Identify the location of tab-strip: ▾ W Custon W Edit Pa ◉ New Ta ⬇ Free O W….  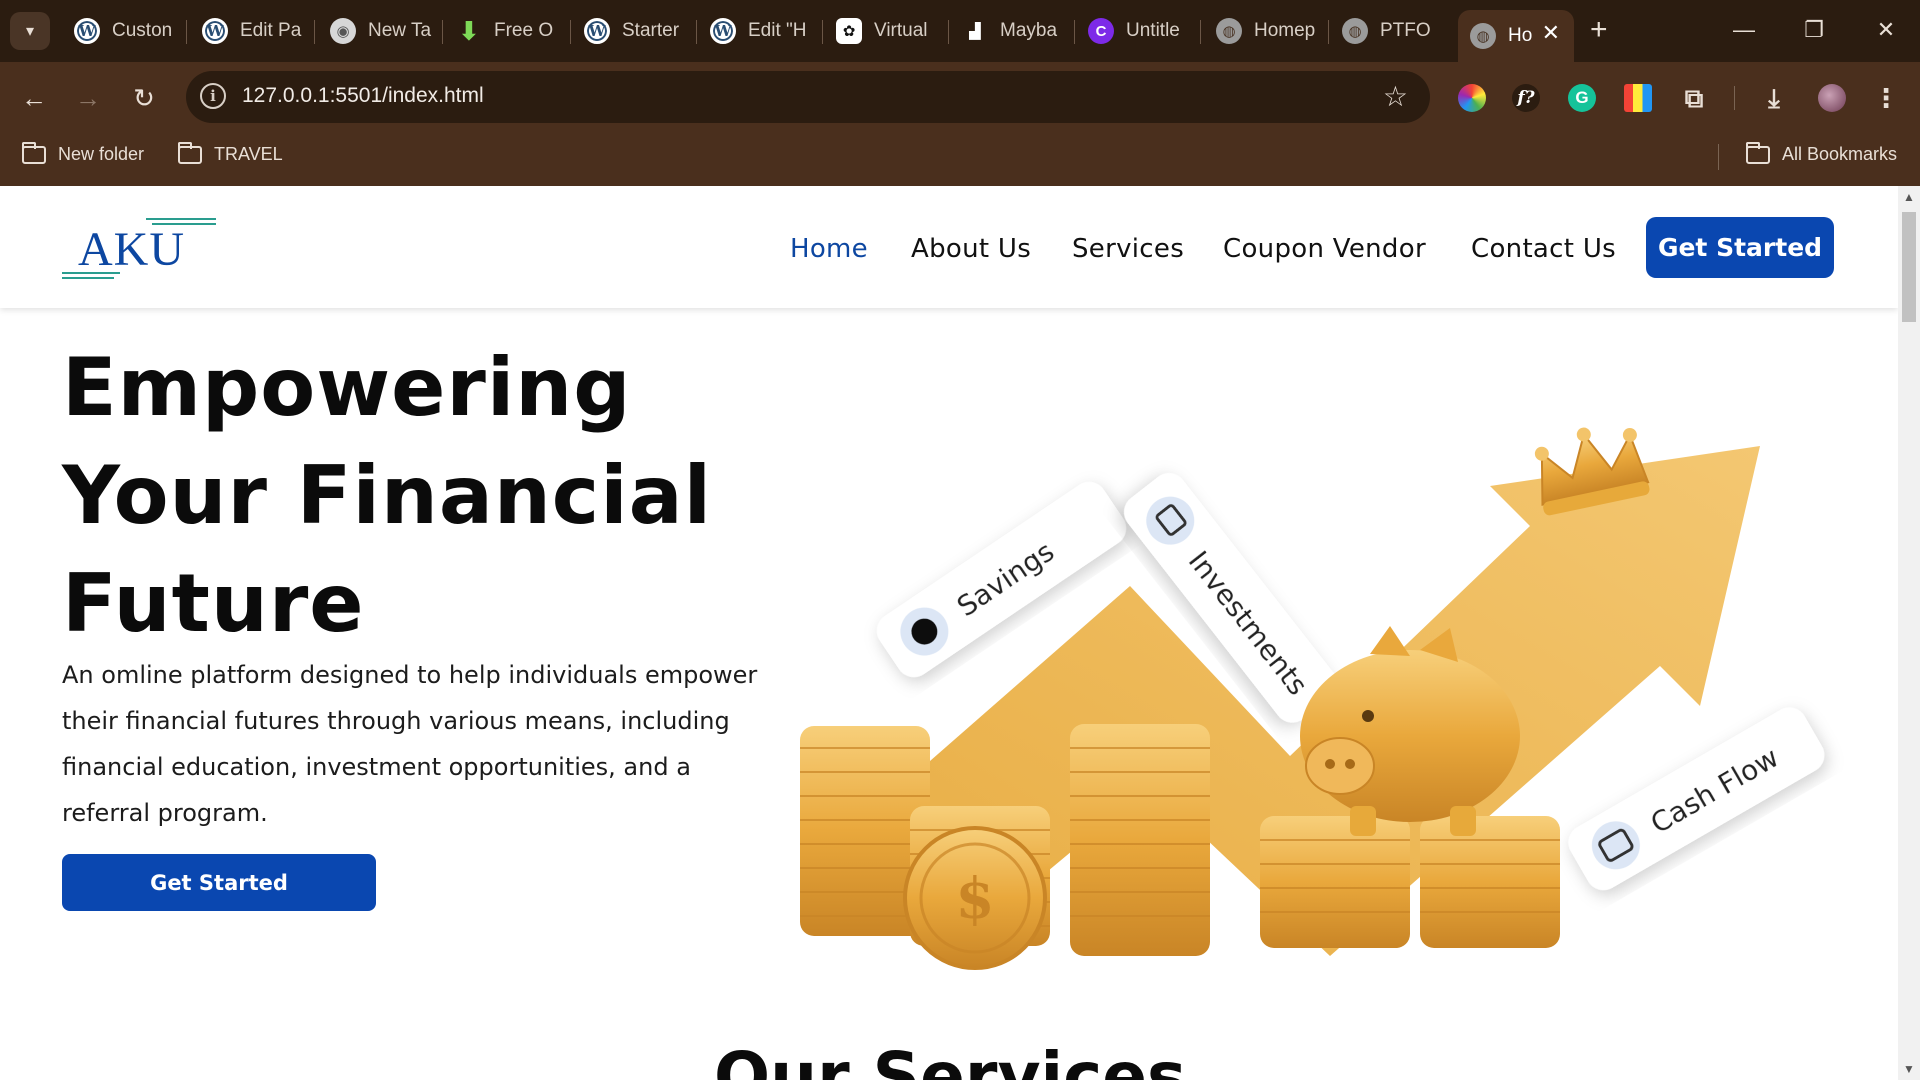
(960, 31).